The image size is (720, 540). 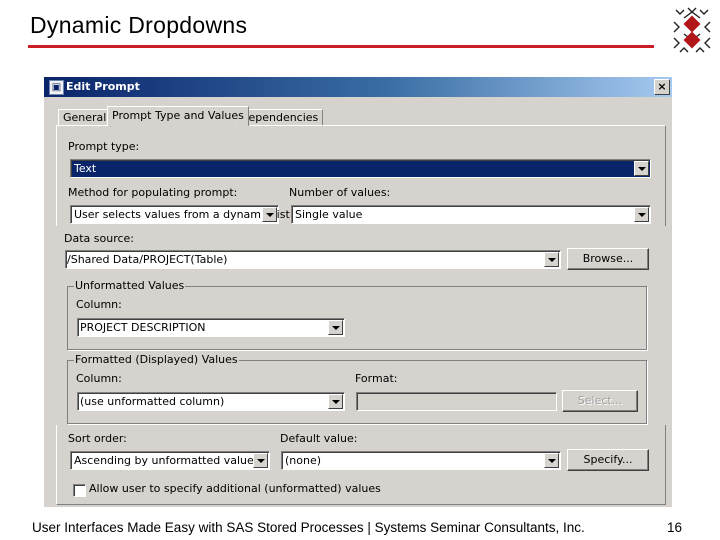 I want to click on unformatted-values-group-label: Unformatted Values, so click(x=130, y=285).